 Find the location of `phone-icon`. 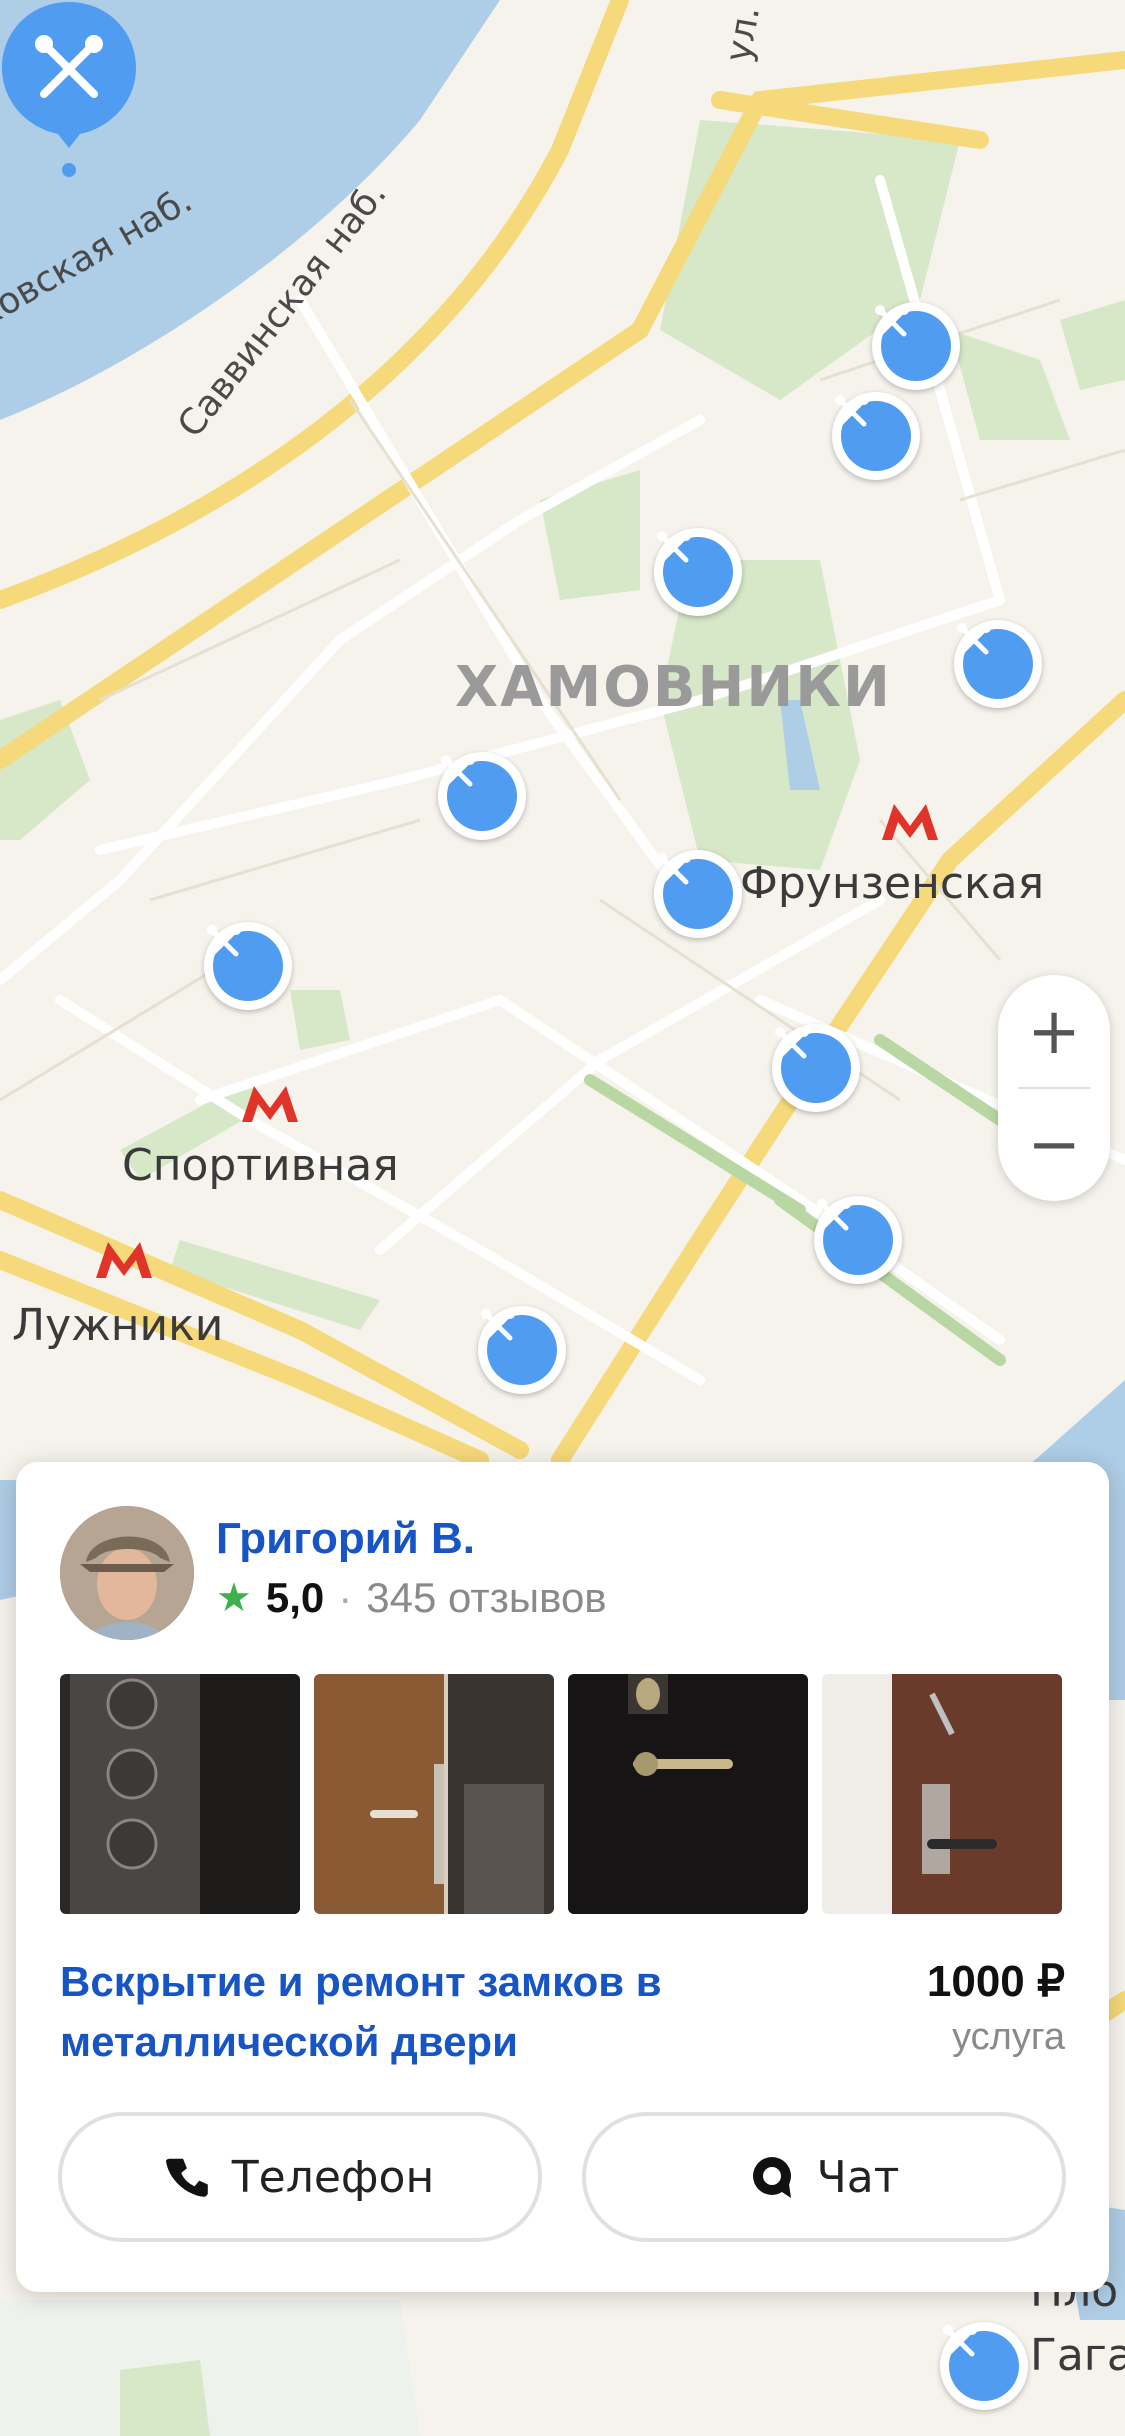

phone-icon is located at coordinates (187, 2177).